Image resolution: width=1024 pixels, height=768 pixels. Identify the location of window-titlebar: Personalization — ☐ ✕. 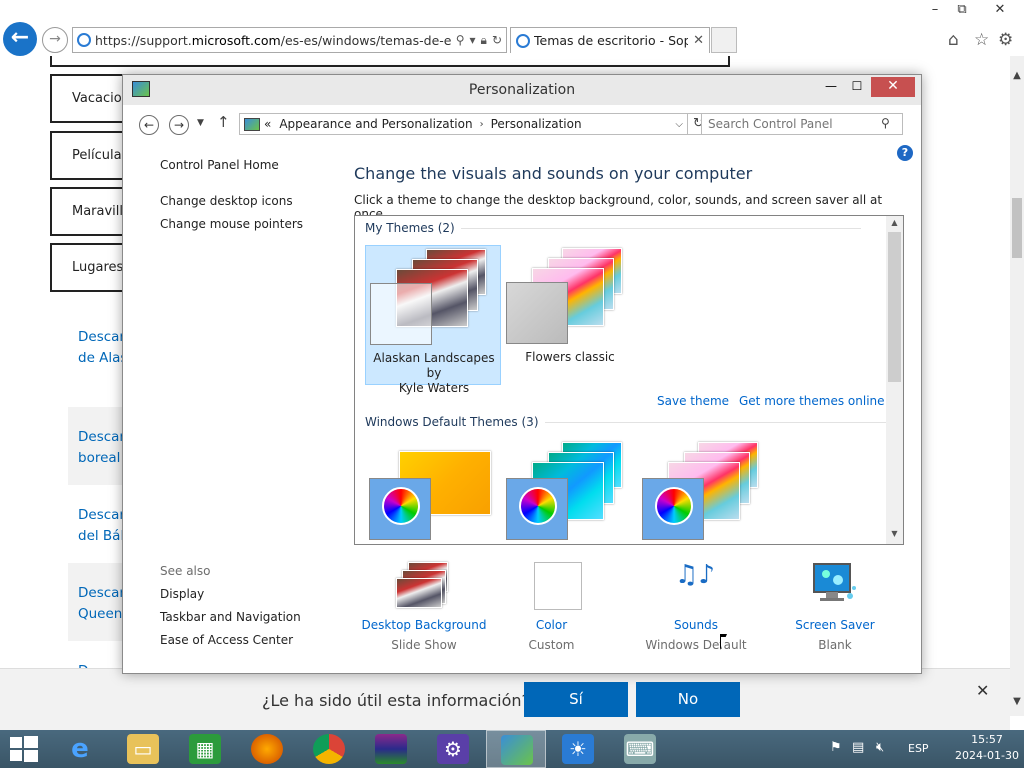
(522, 90).